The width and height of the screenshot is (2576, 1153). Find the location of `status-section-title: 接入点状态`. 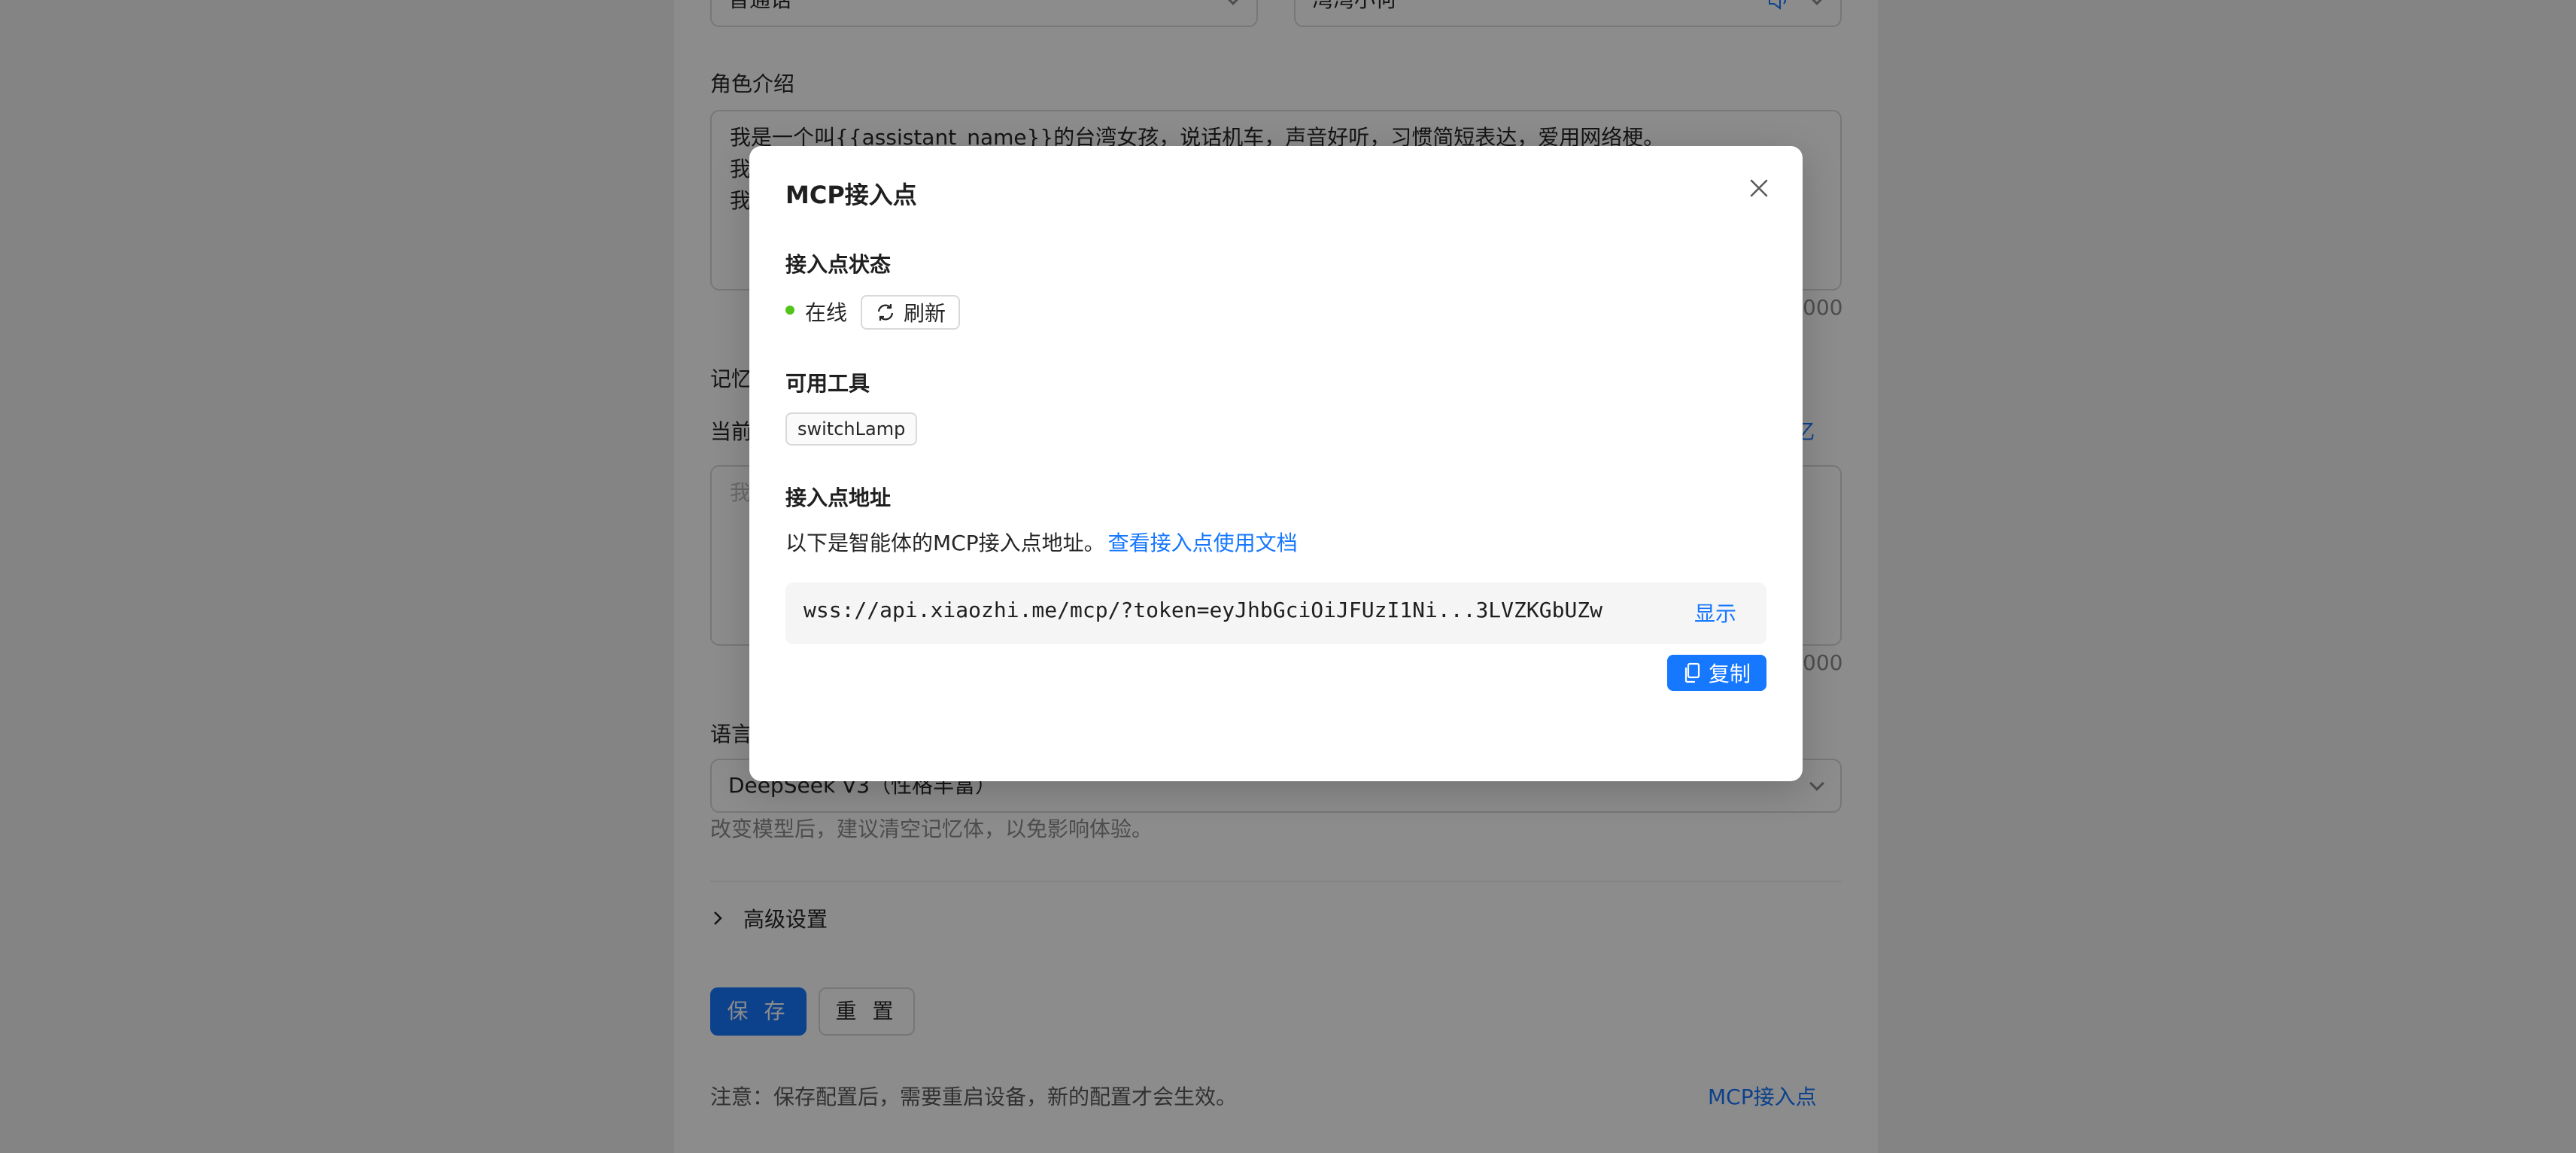

status-section-title: 接入点状态 is located at coordinates (839, 264).